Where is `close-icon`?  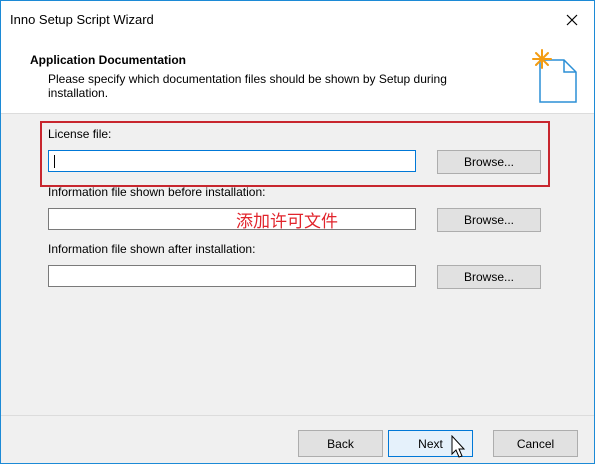
close-icon is located at coordinates (572, 20).